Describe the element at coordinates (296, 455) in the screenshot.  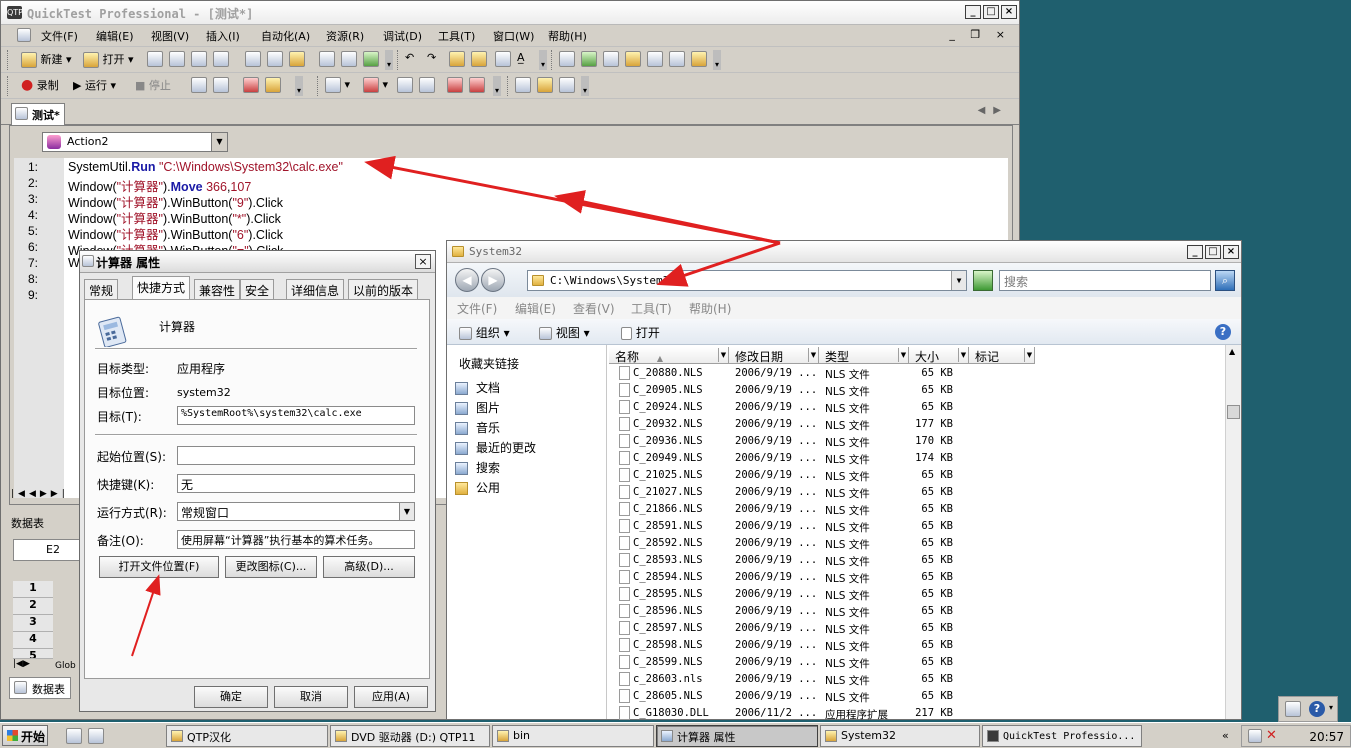
I see `start-in-field` at that location.